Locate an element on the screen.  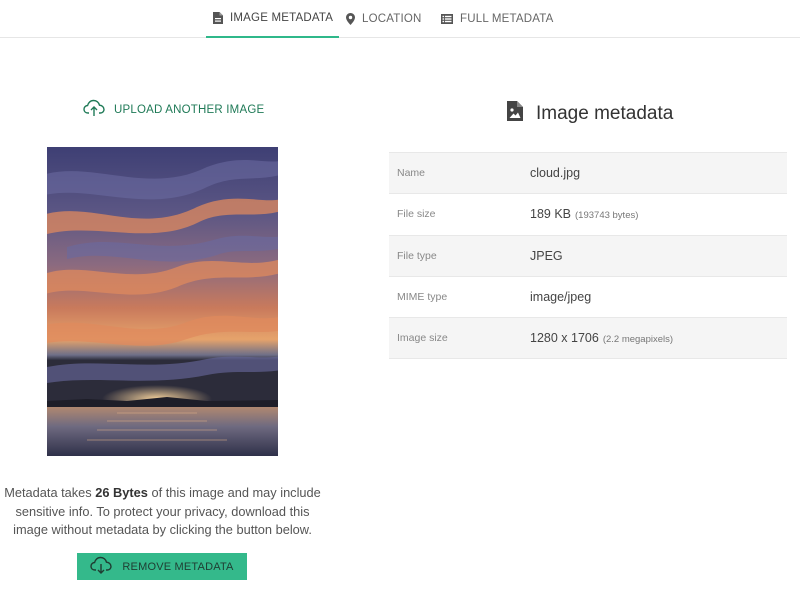
metadata-key: File size is located at coordinates (416, 214).